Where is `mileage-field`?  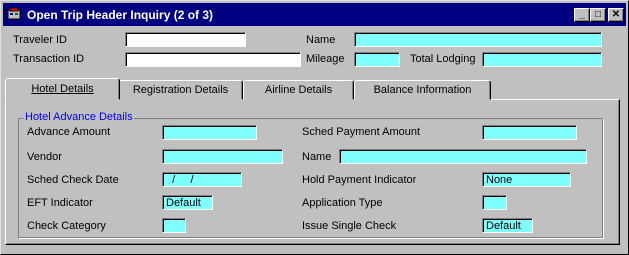 mileage-field is located at coordinates (377, 59).